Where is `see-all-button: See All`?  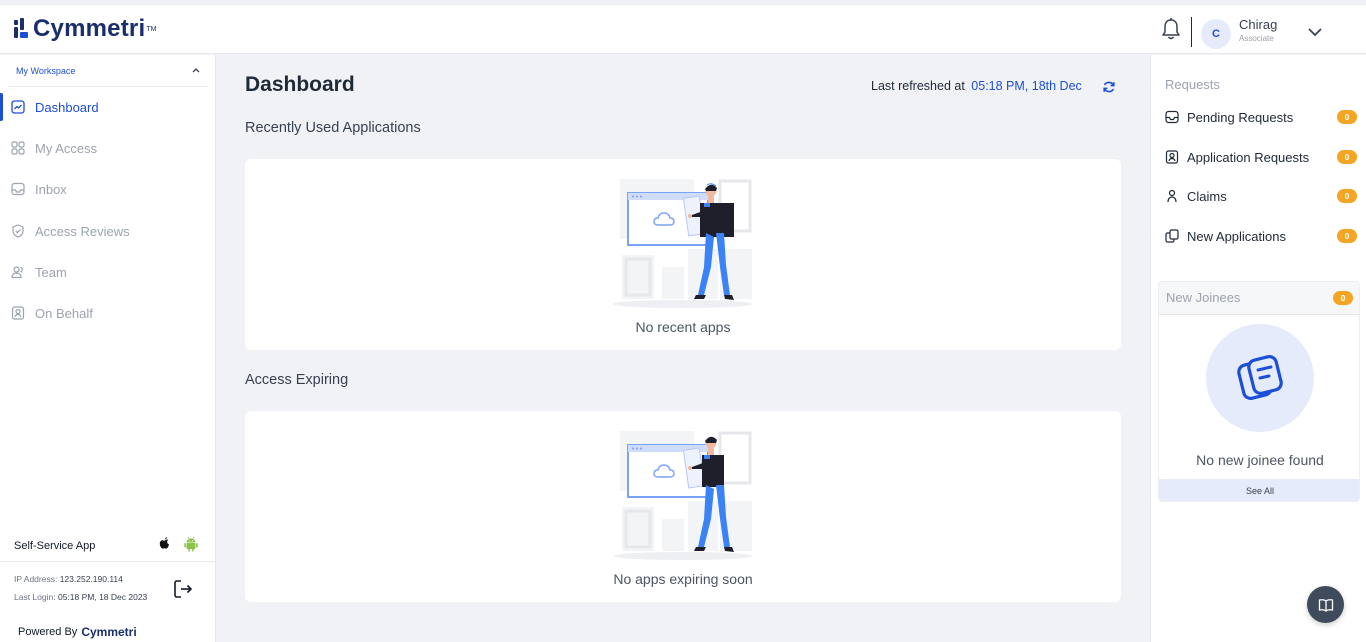 see-all-button: See All is located at coordinates (1259, 490).